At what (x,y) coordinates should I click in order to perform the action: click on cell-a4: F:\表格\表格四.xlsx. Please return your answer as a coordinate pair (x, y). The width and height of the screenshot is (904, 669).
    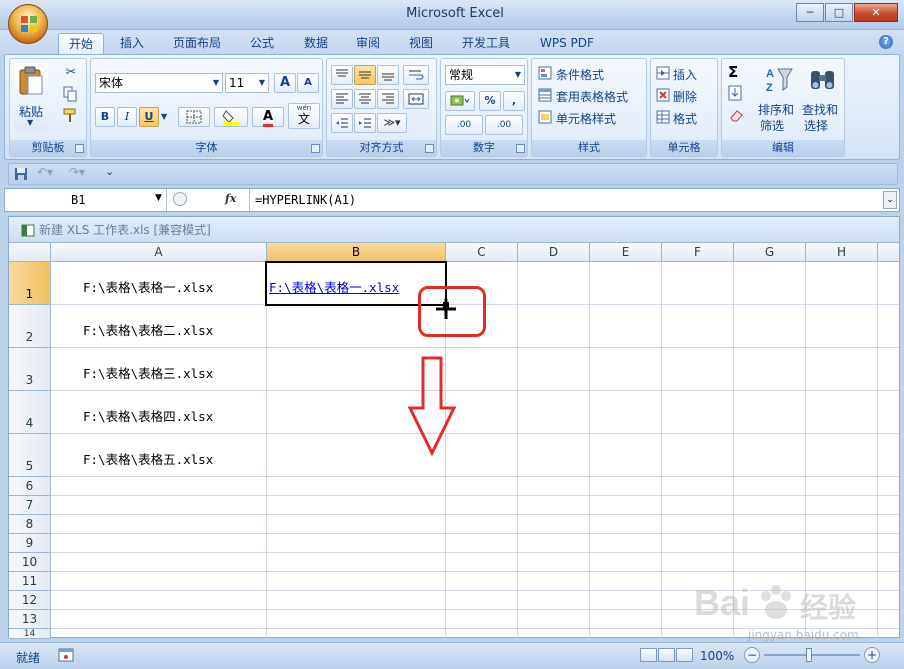
    Looking at the image, I should click on (148, 415).